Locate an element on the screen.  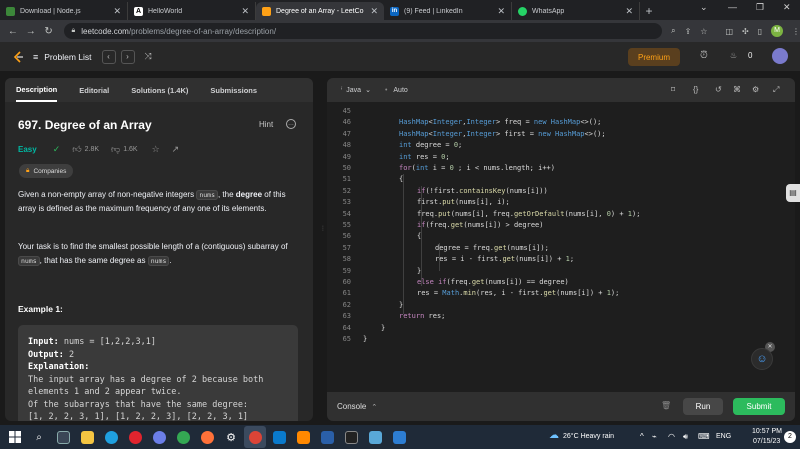
restore-icon: ❐ is located at coordinates (760, 7).